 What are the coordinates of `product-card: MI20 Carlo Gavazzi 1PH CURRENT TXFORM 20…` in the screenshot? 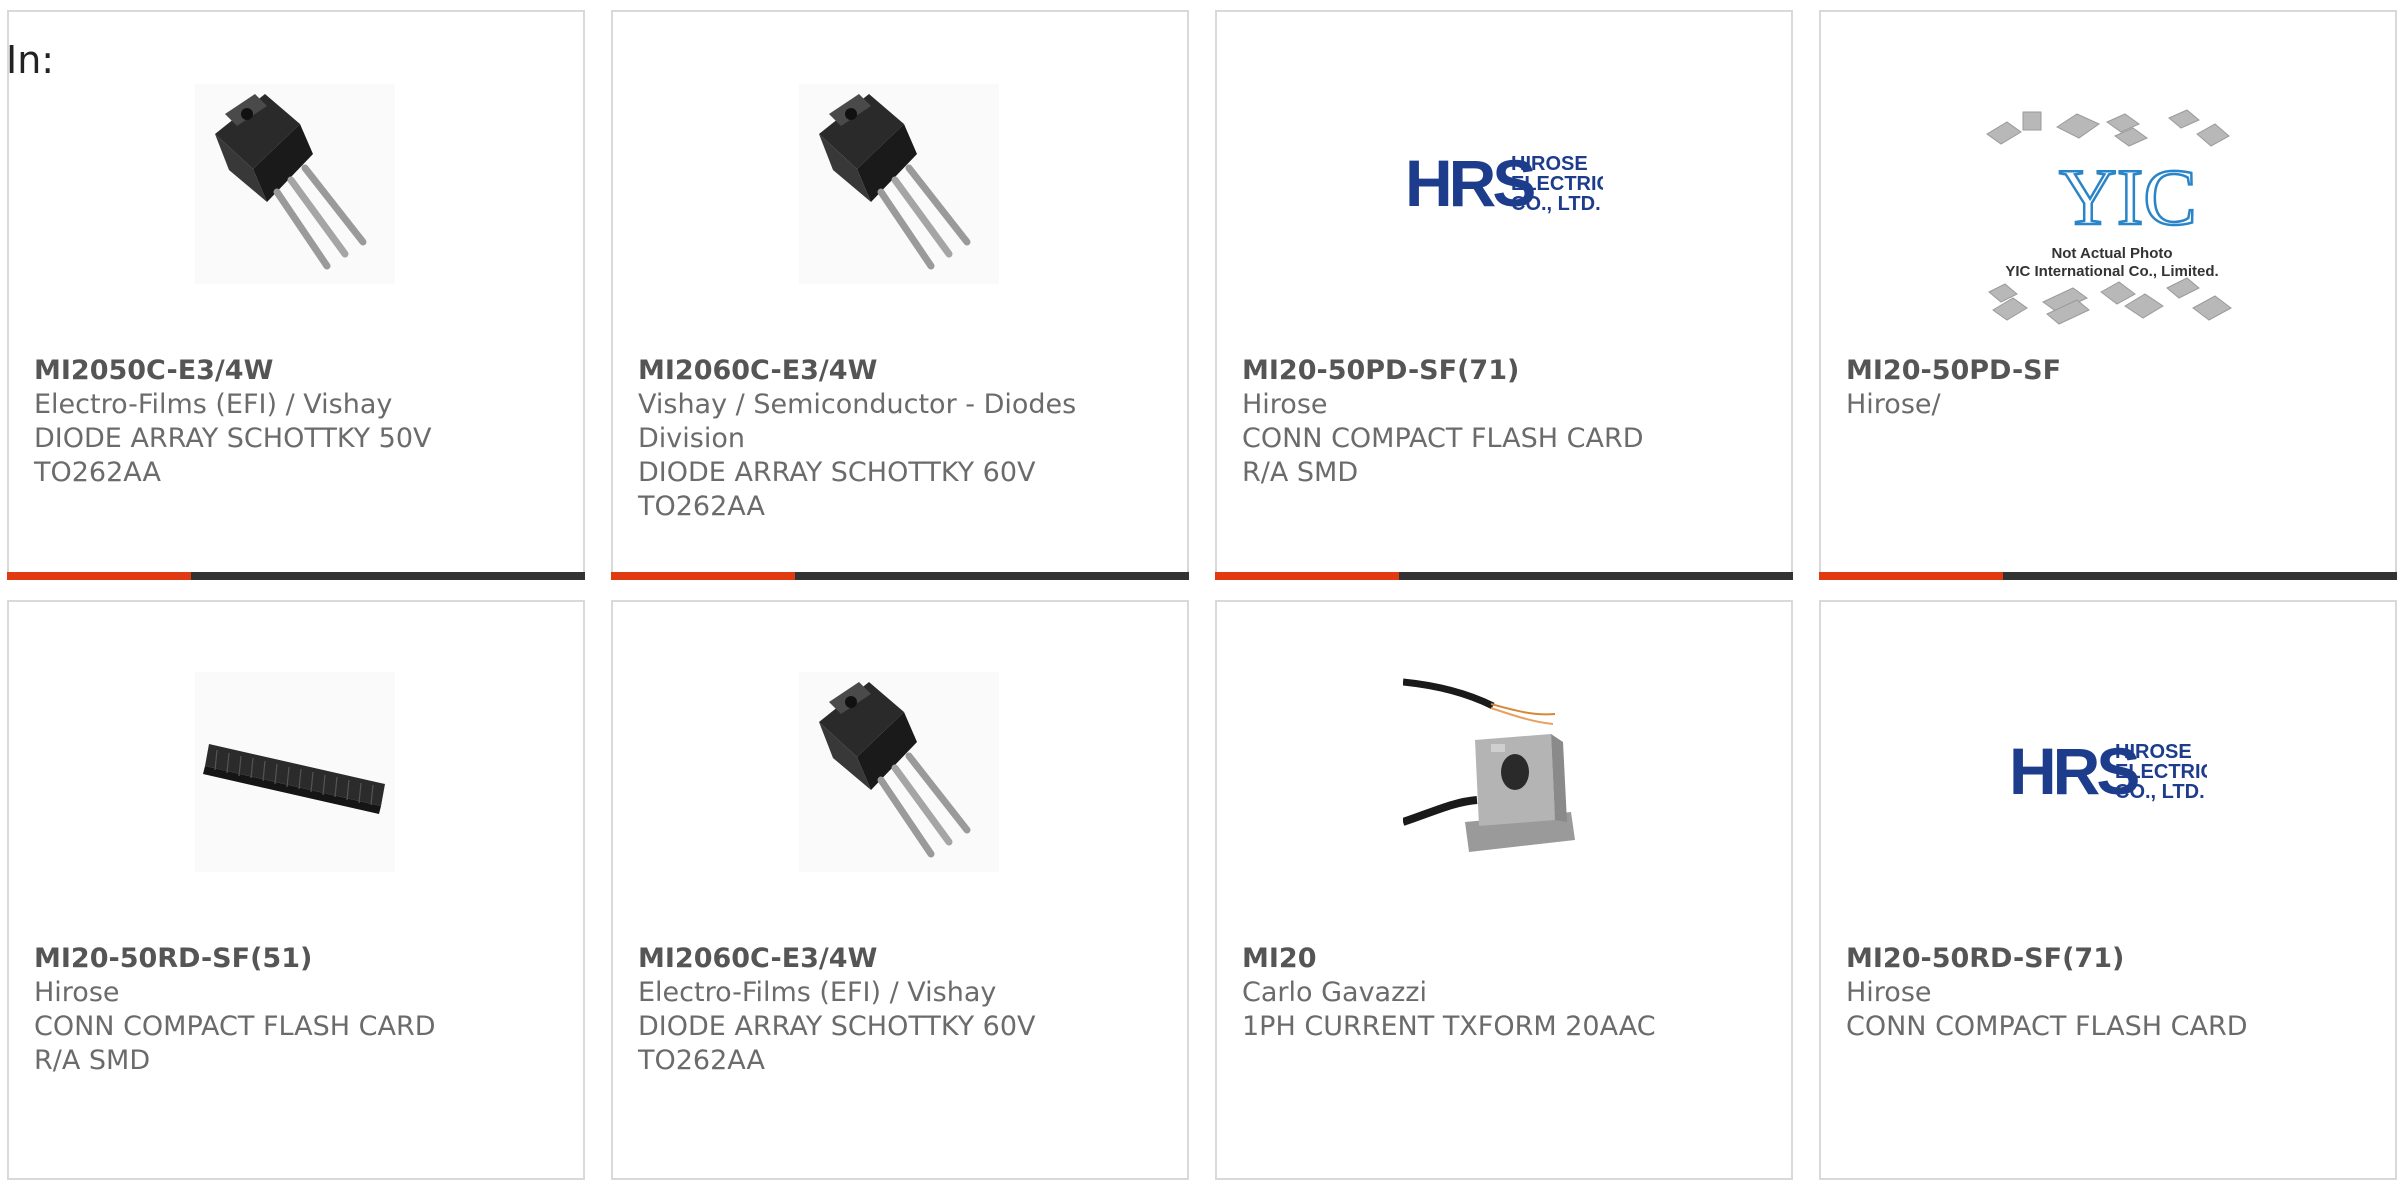 It's located at (1504, 890).